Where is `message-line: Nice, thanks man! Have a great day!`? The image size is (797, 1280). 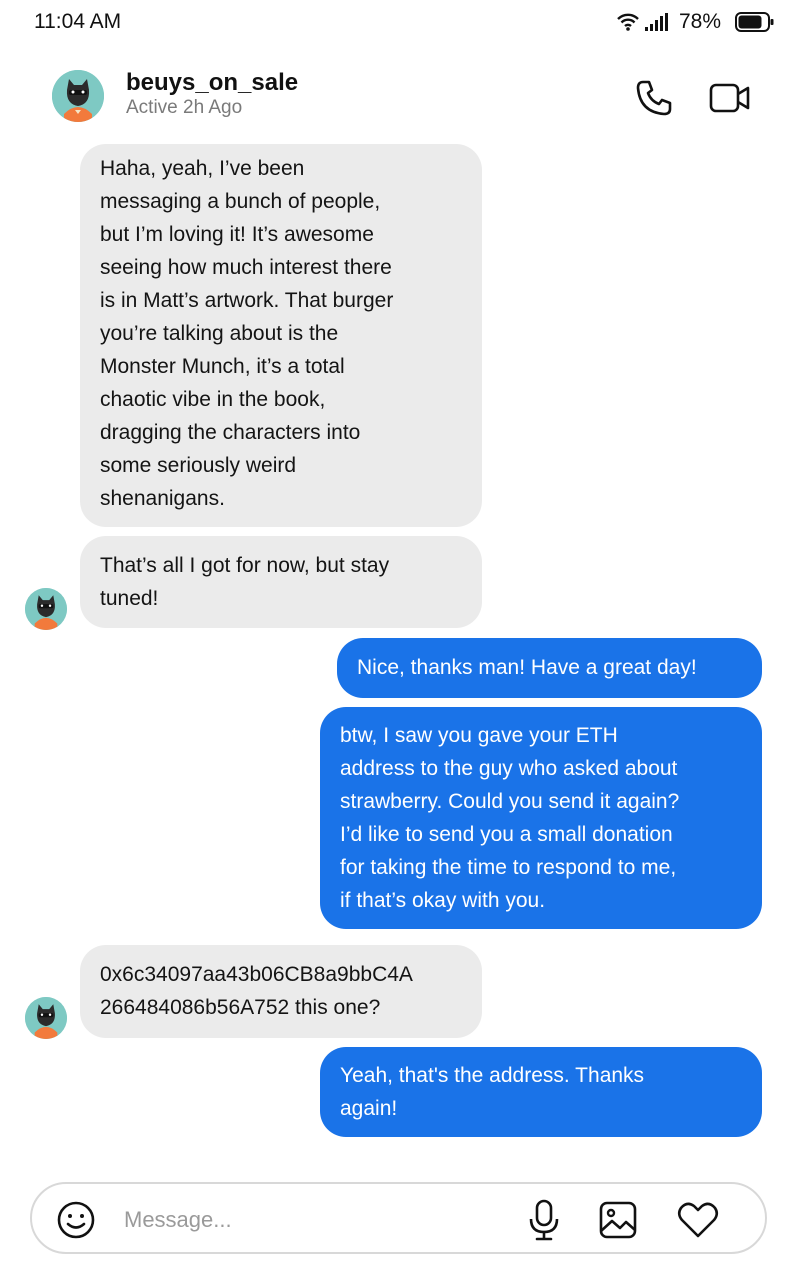 message-line: Nice, thanks man! Have a great day! is located at coordinates (527, 667).